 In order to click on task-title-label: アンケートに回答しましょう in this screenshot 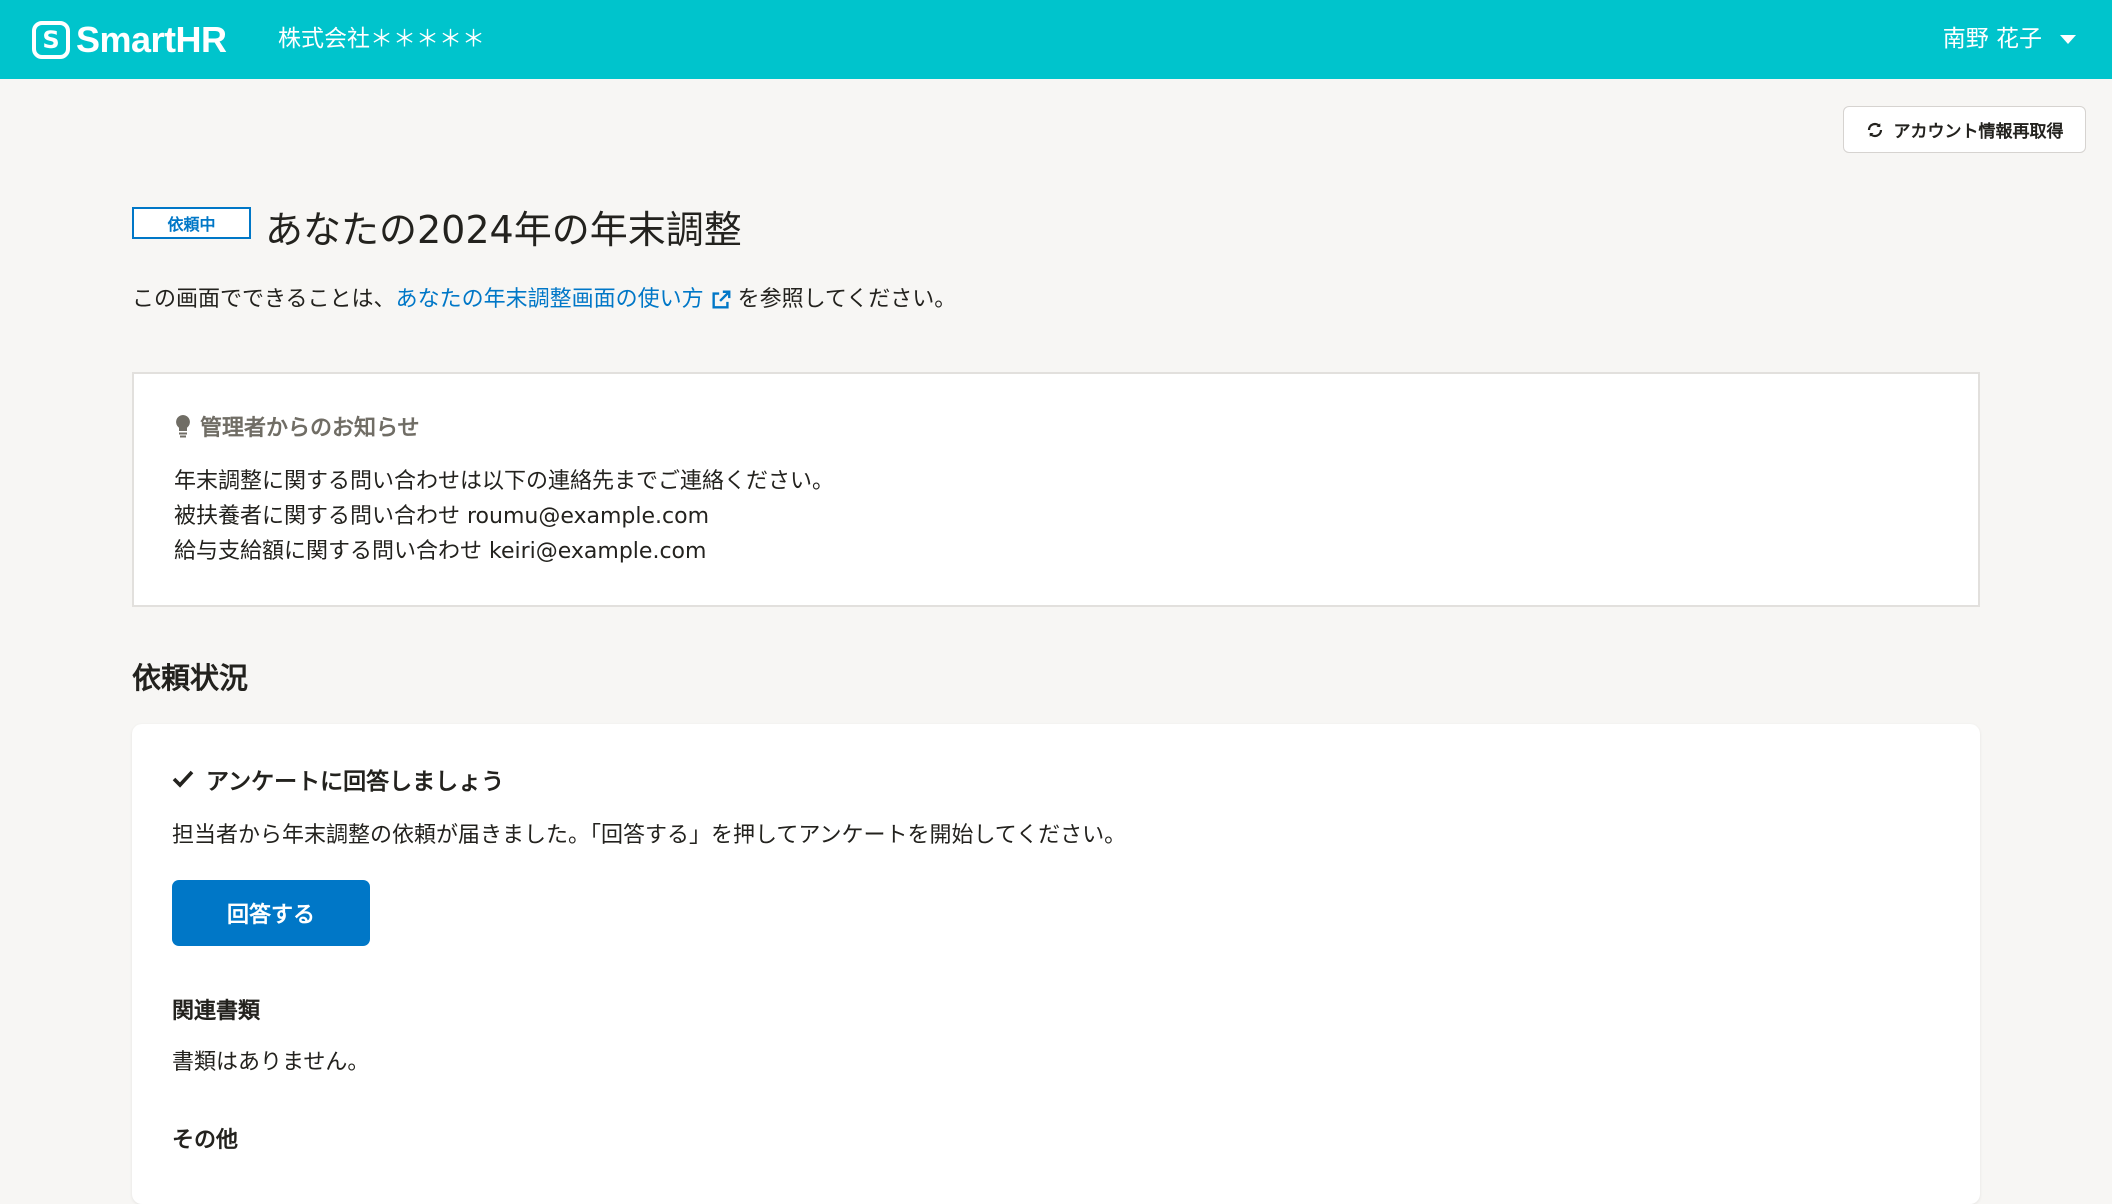, I will do `click(355, 782)`.